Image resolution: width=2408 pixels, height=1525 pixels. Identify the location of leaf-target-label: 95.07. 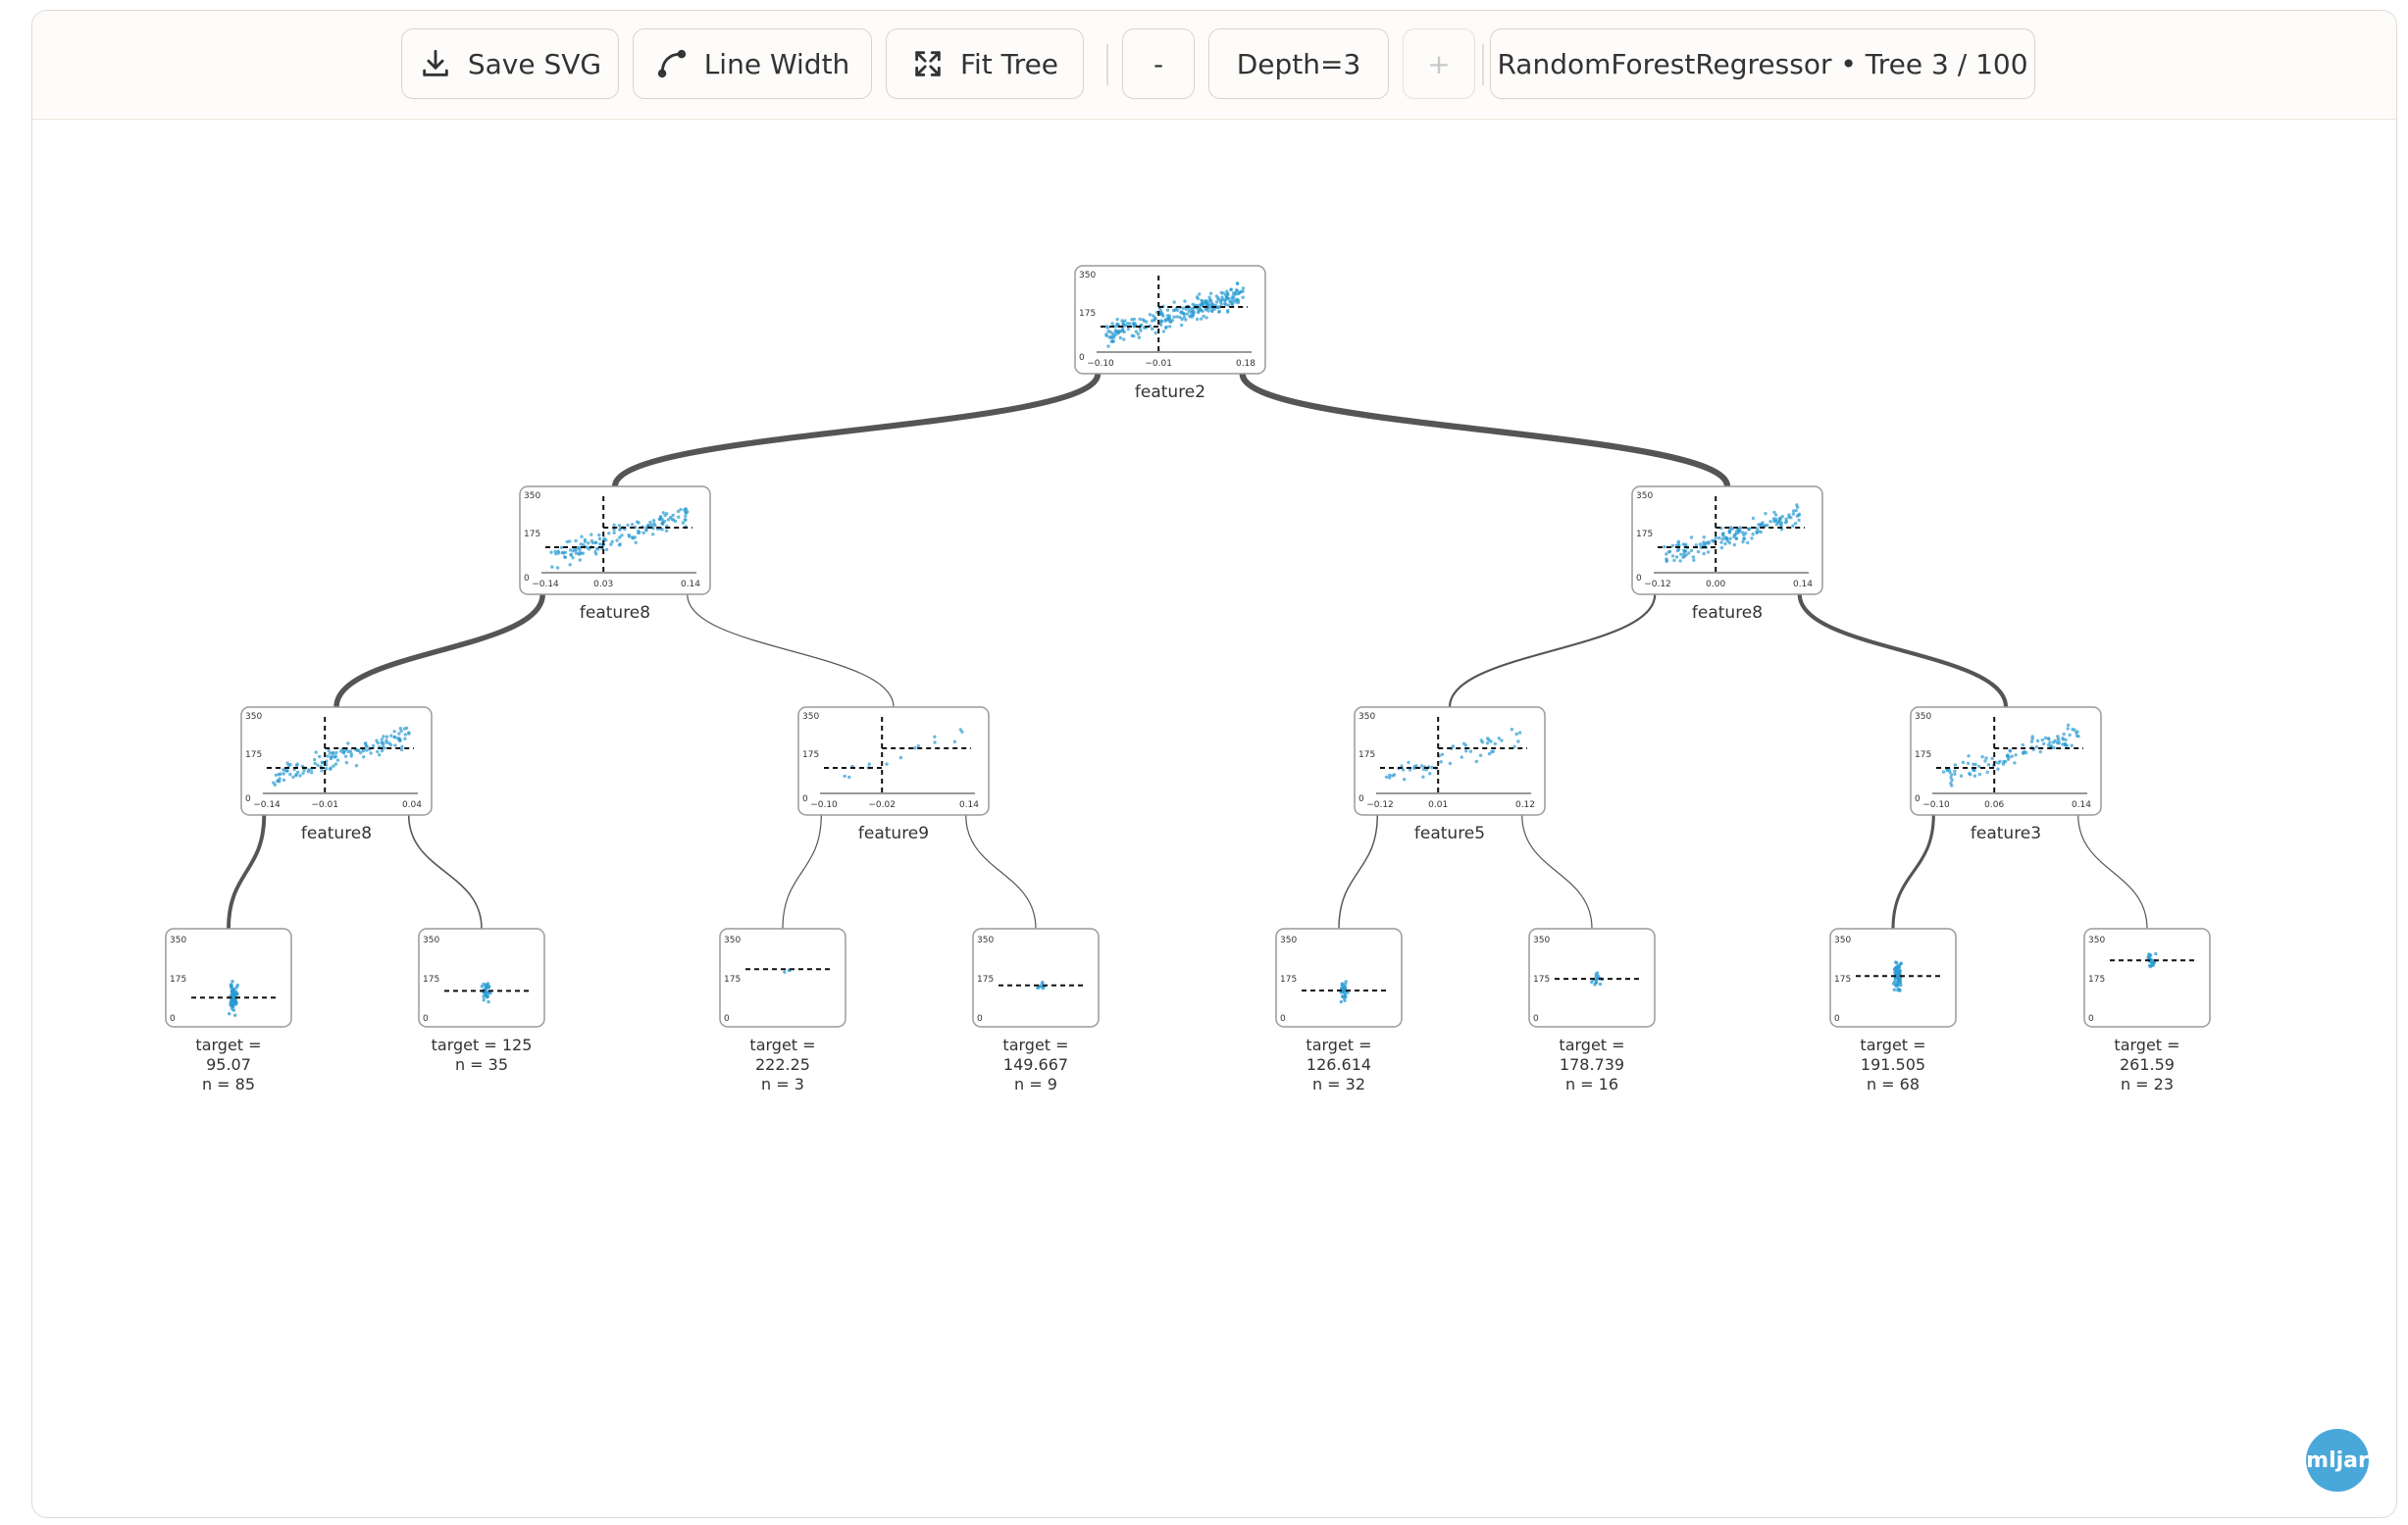
(228, 1064).